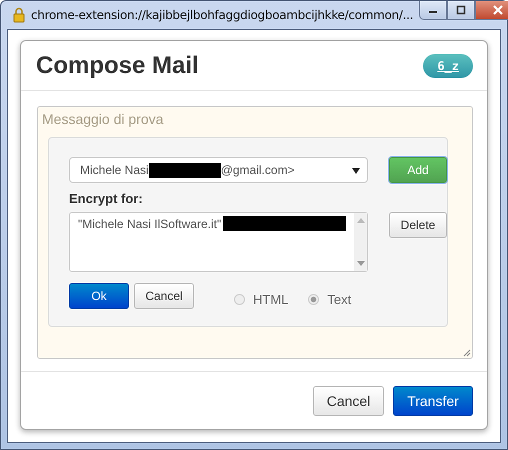 The height and width of the screenshot is (450, 508). Describe the element at coordinates (433, 10) in the screenshot. I see `minimize-button` at that location.